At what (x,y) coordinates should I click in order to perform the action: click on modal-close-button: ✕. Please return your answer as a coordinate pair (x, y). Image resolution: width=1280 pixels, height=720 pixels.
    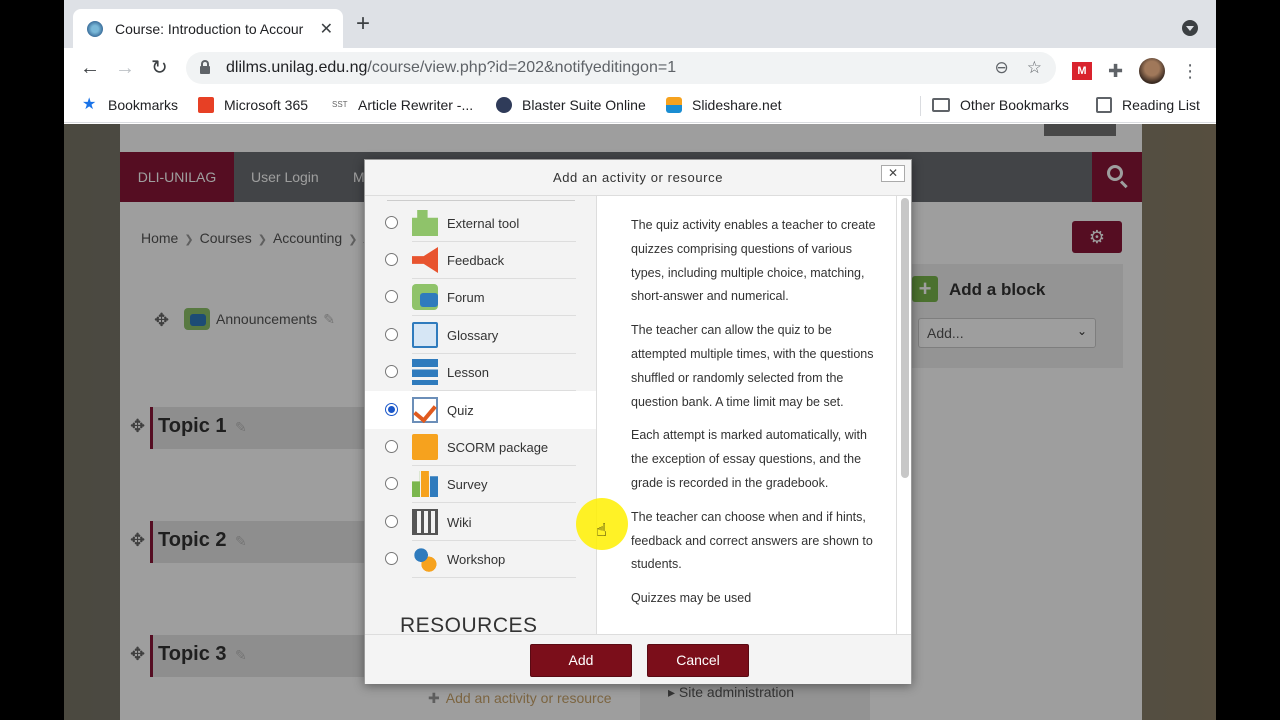
    Looking at the image, I should click on (893, 173).